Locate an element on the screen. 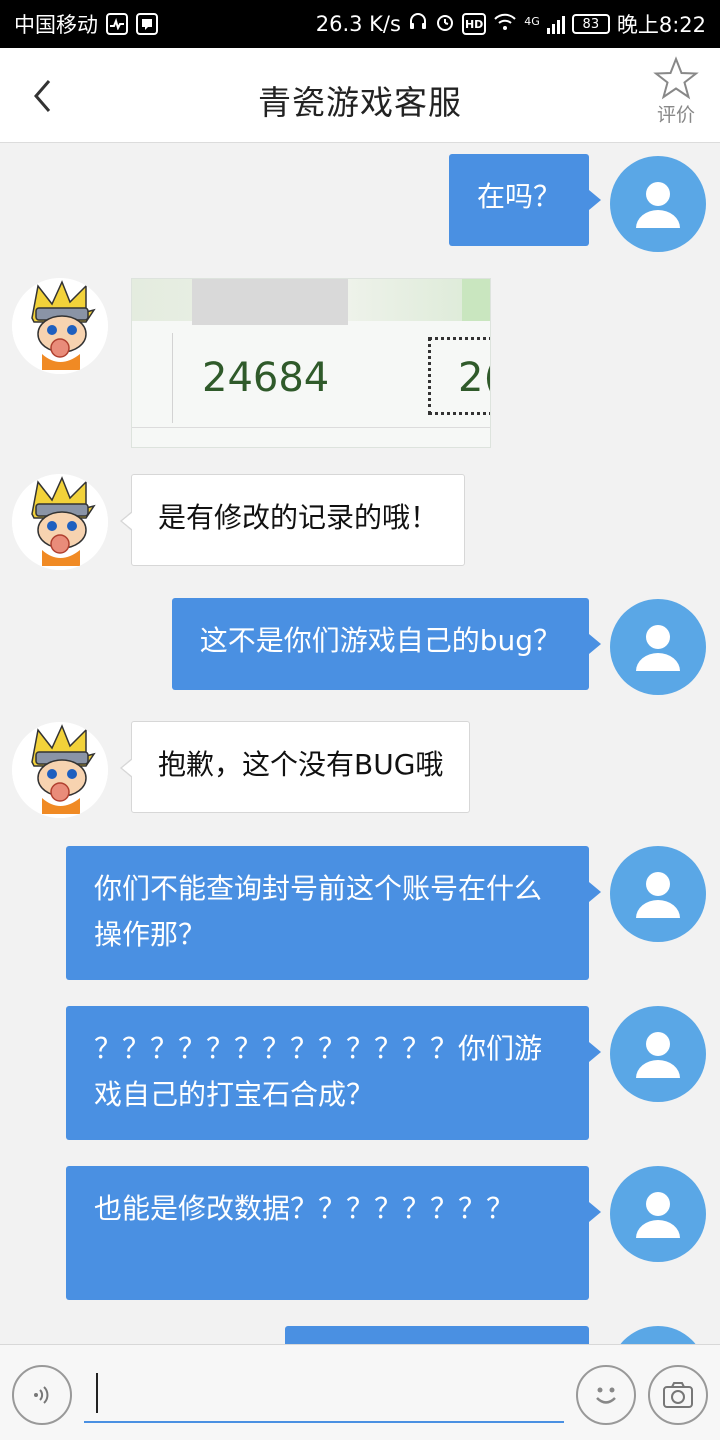  activity-icon is located at coordinates (117, 24).